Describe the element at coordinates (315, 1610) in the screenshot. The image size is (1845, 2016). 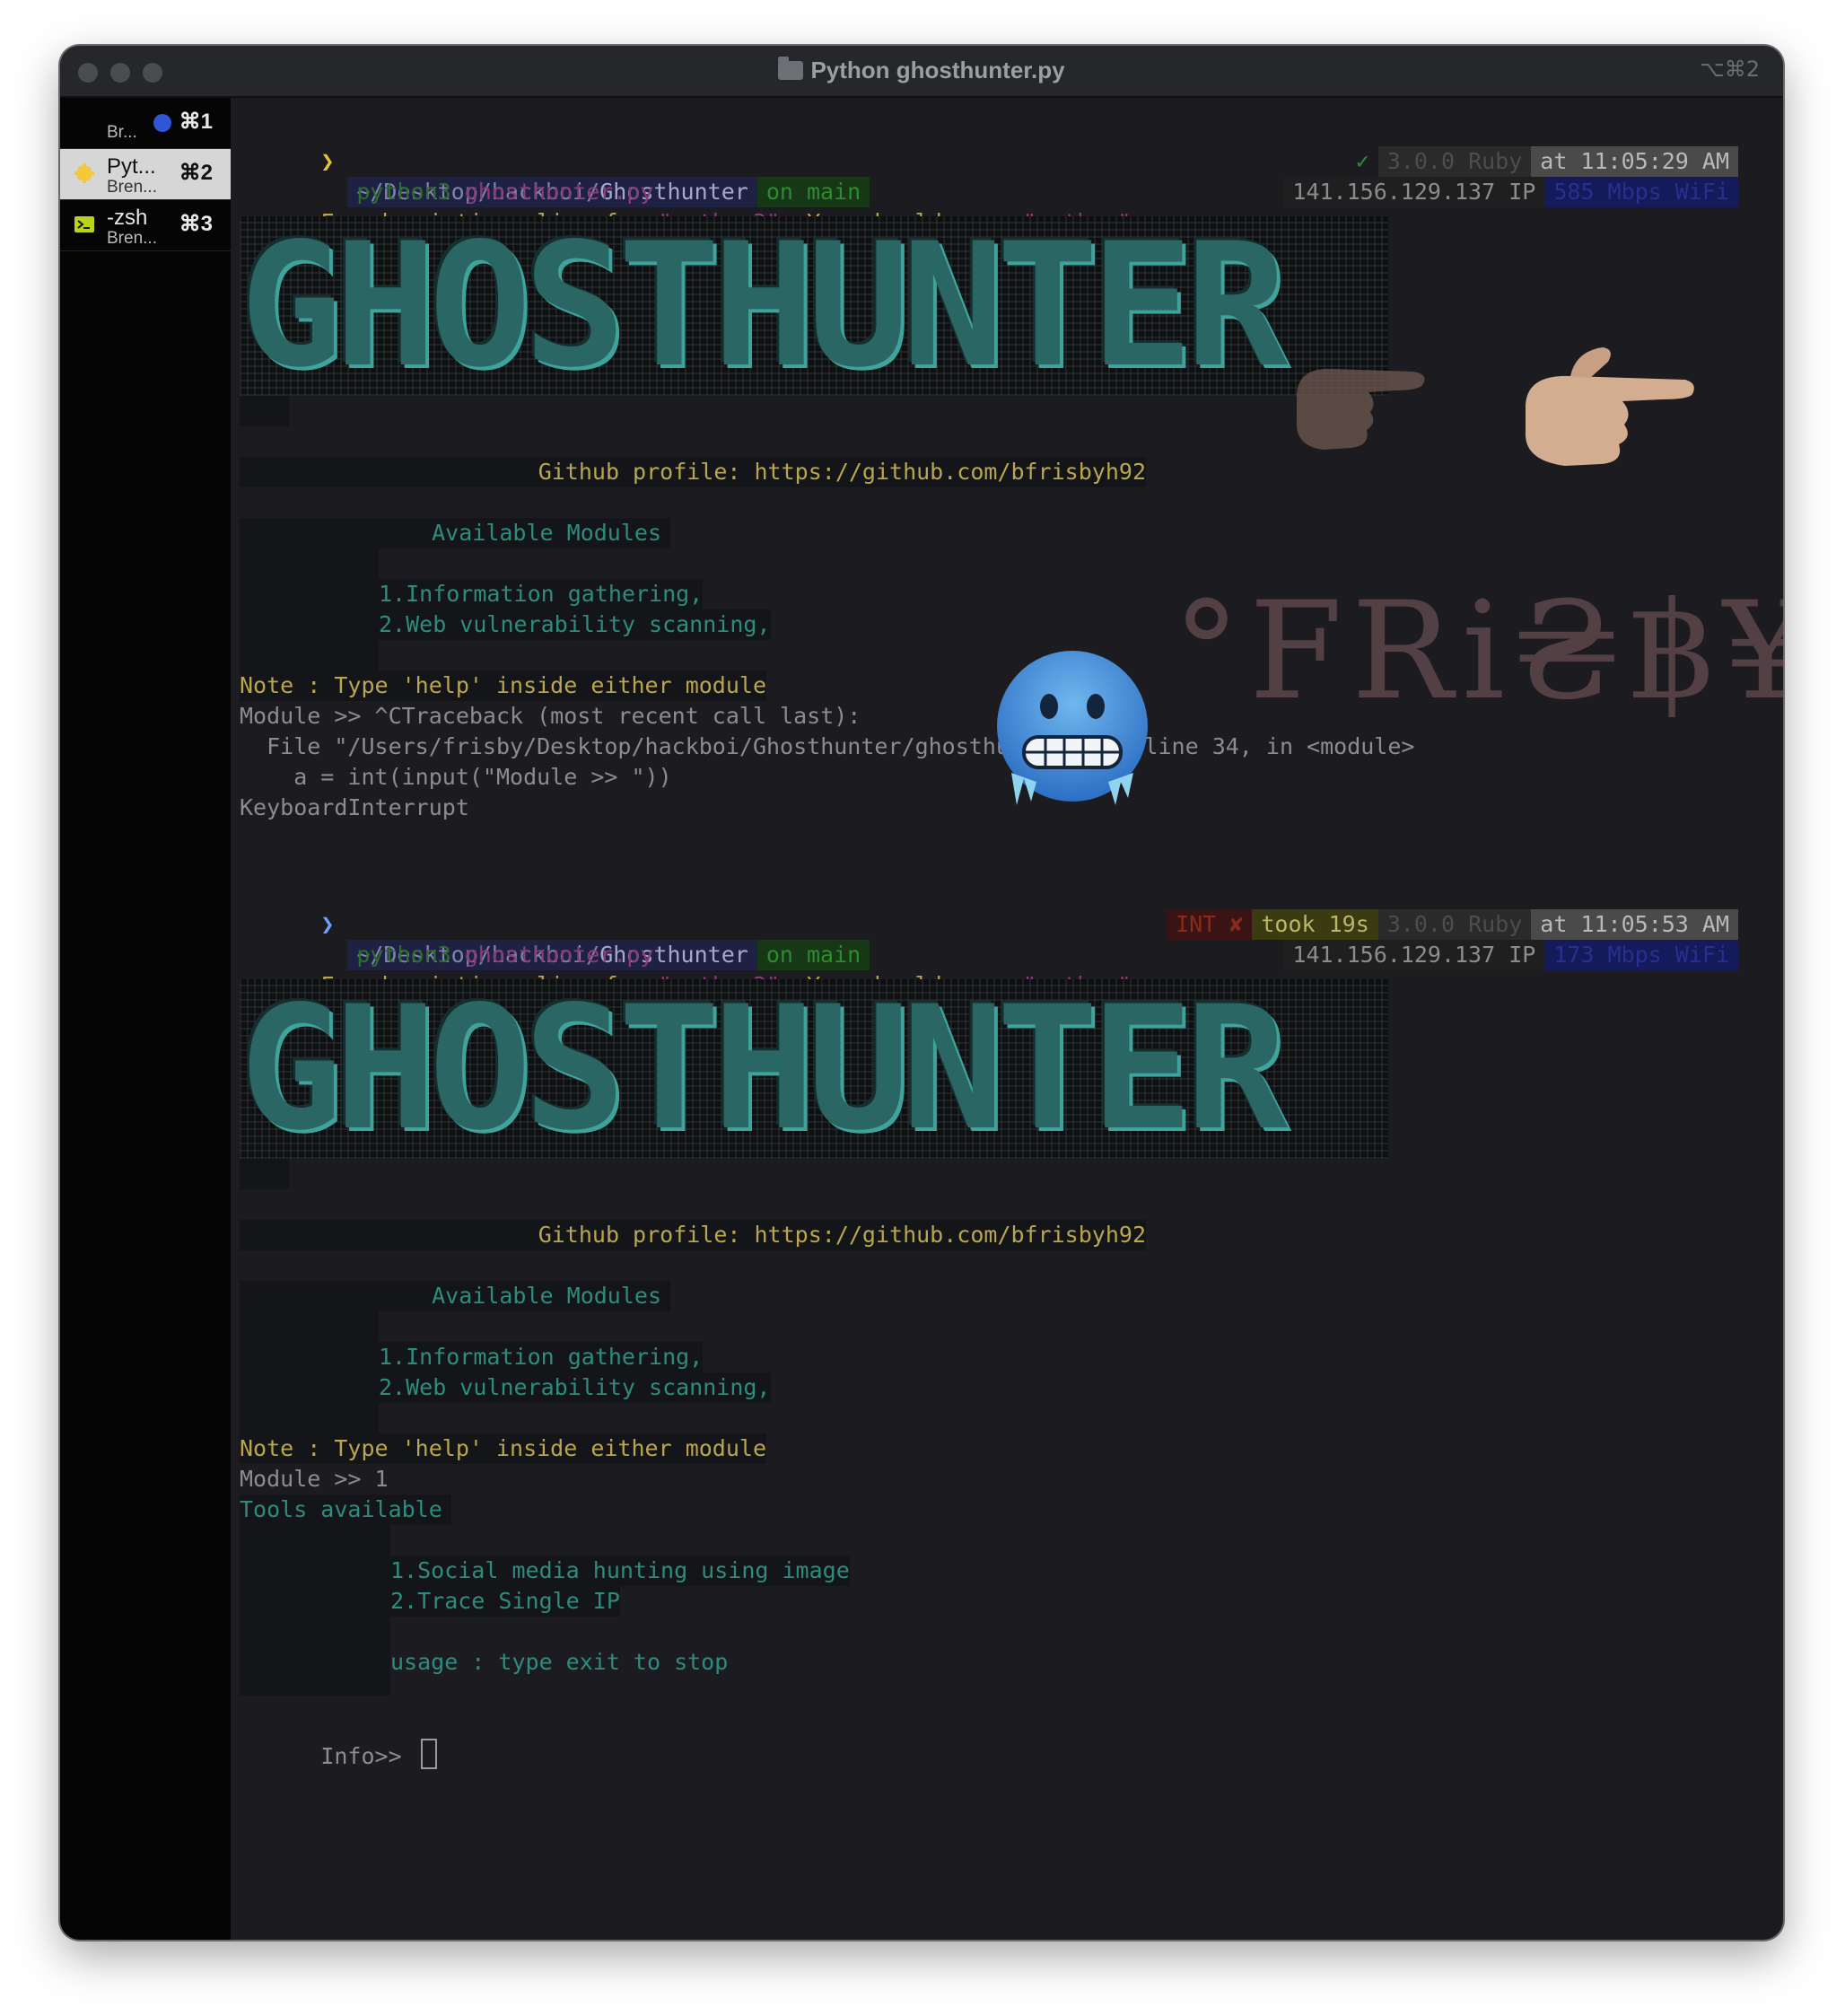
I see `tools-panel` at that location.